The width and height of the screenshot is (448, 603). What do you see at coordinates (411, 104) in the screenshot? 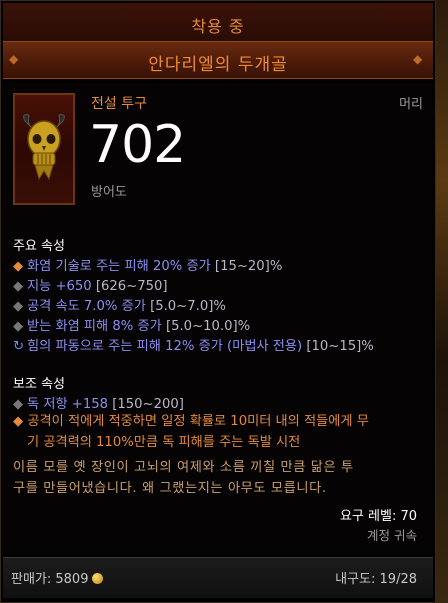
I see `item-slot: 머리` at bounding box center [411, 104].